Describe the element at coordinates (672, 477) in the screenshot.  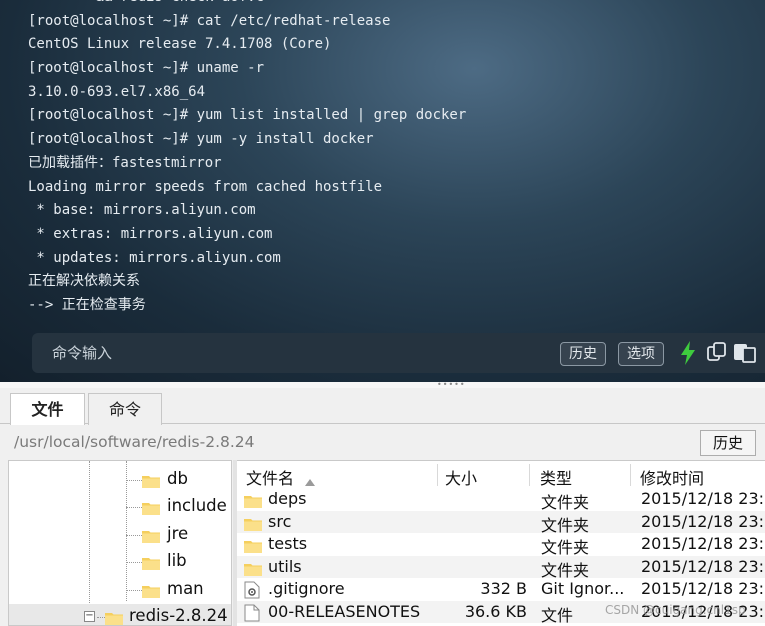
I see `column-header-mtime: 修改时间` at that location.